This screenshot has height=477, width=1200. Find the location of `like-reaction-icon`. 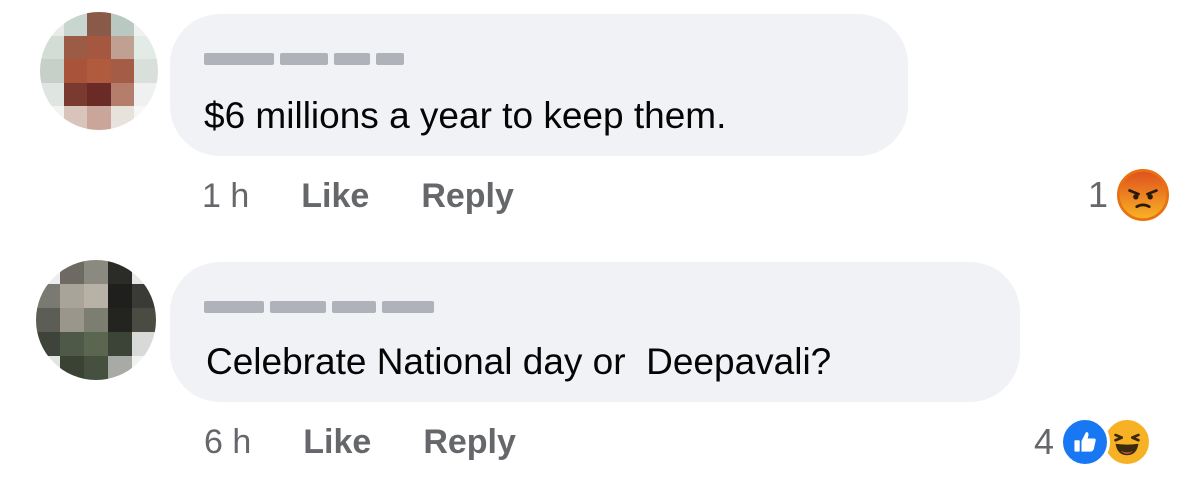

like-reaction-icon is located at coordinates (1085, 442).